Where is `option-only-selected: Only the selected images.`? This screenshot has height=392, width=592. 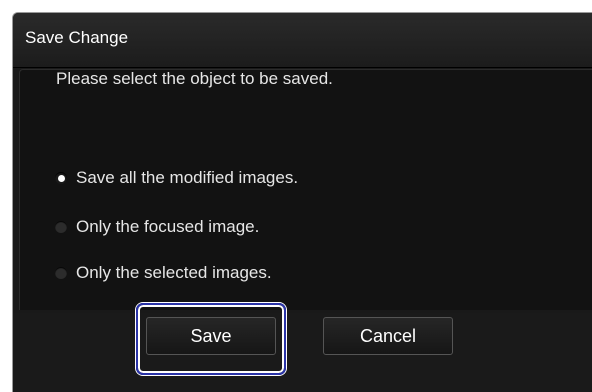
option-only-selected: Only the selected images. is located at coordinates (163, 273).